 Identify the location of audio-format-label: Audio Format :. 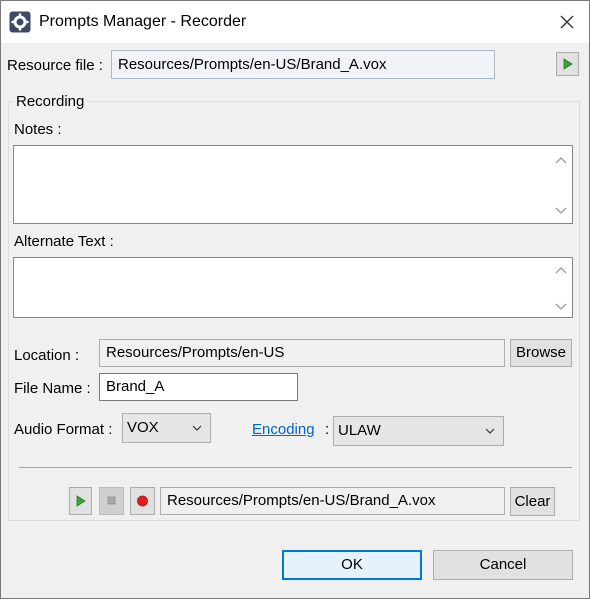
(63, 429).